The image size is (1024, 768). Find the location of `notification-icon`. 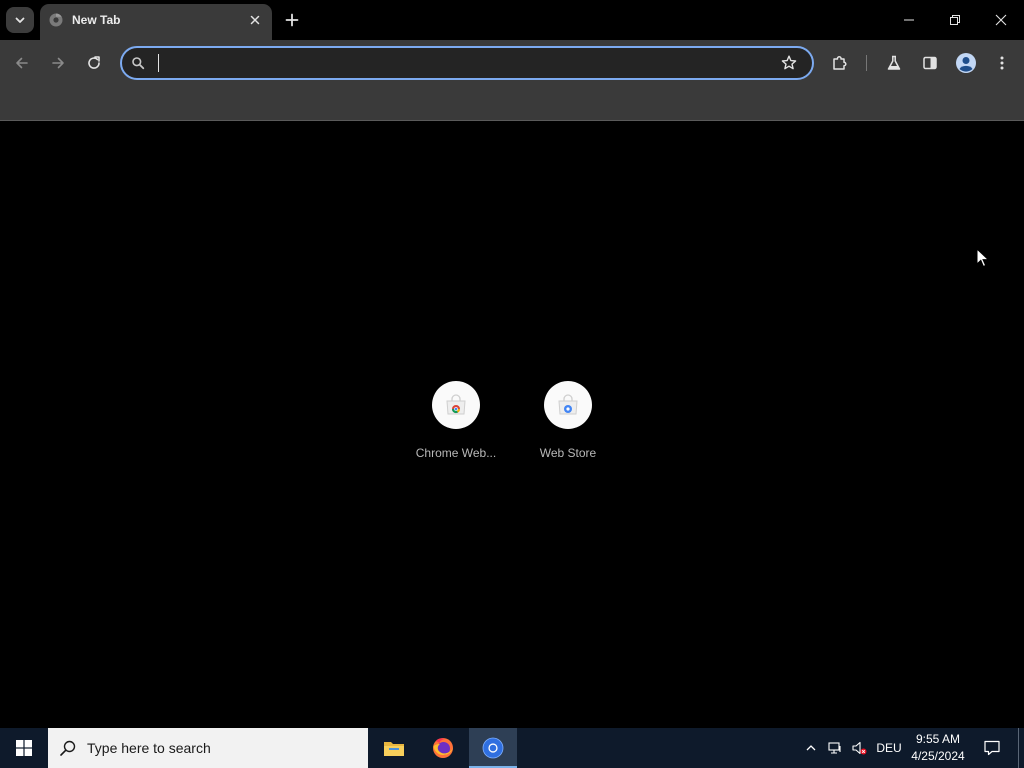

notification-icon is located at coordinates (992, 748).